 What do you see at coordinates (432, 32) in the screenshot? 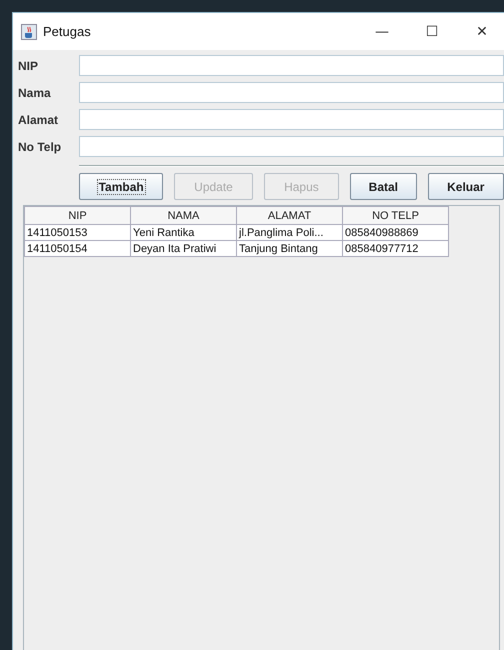
I see `maximize-button: ☐` at bounding box center [432, 32].